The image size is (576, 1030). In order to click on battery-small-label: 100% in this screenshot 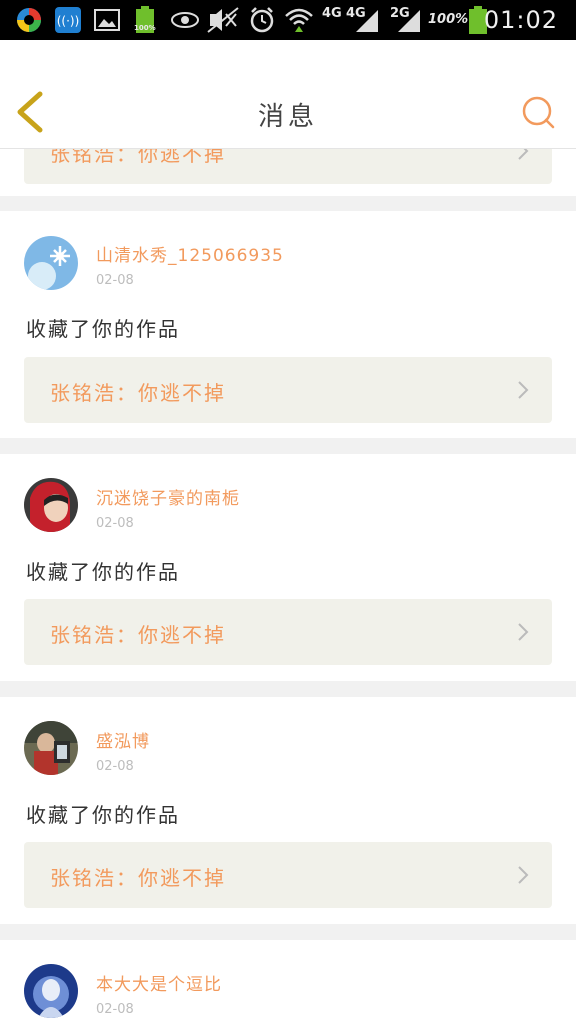, I will do `click(145, 28)`.